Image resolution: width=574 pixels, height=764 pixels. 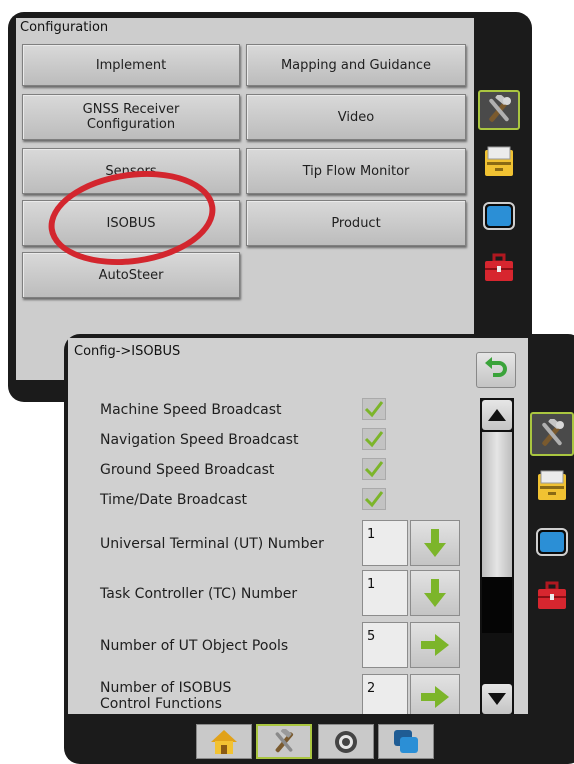 I want to click on tc-number-label: Task Controller (TC) Number, so click(x=199, y=594).